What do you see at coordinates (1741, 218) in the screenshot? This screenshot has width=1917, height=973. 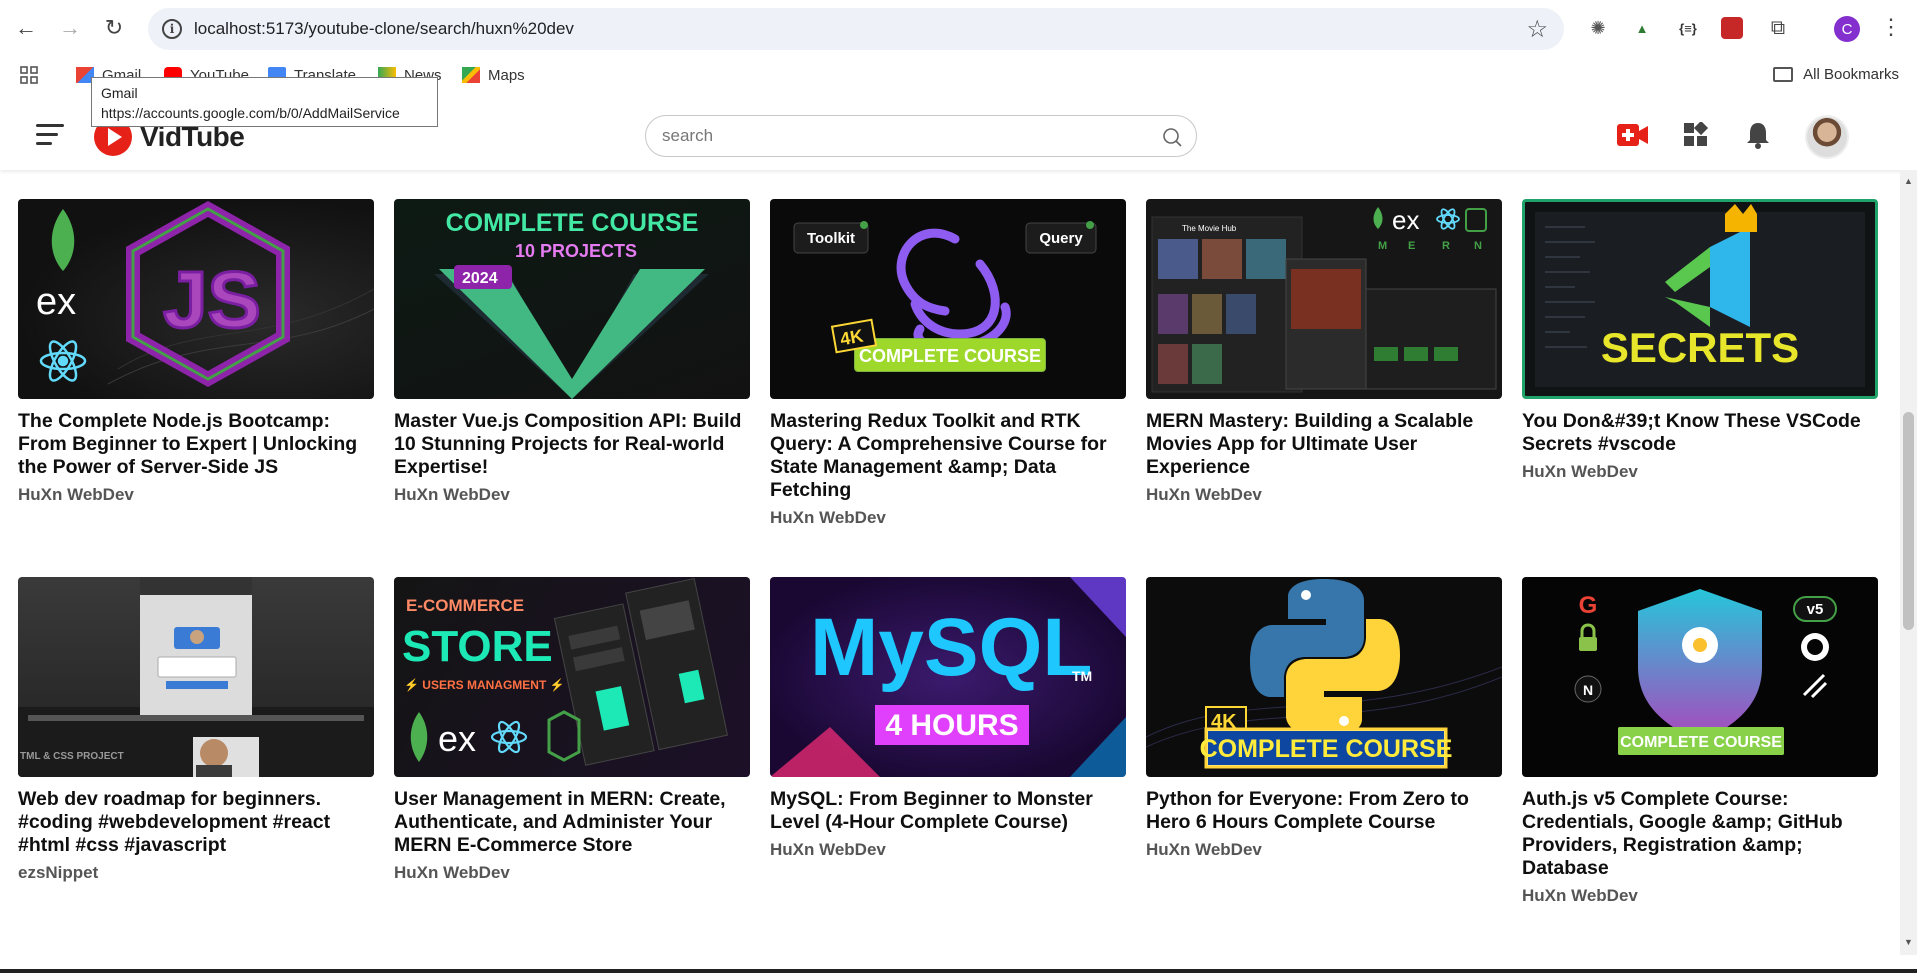 I see `crown-icon` at bounding box center [1741, 218].